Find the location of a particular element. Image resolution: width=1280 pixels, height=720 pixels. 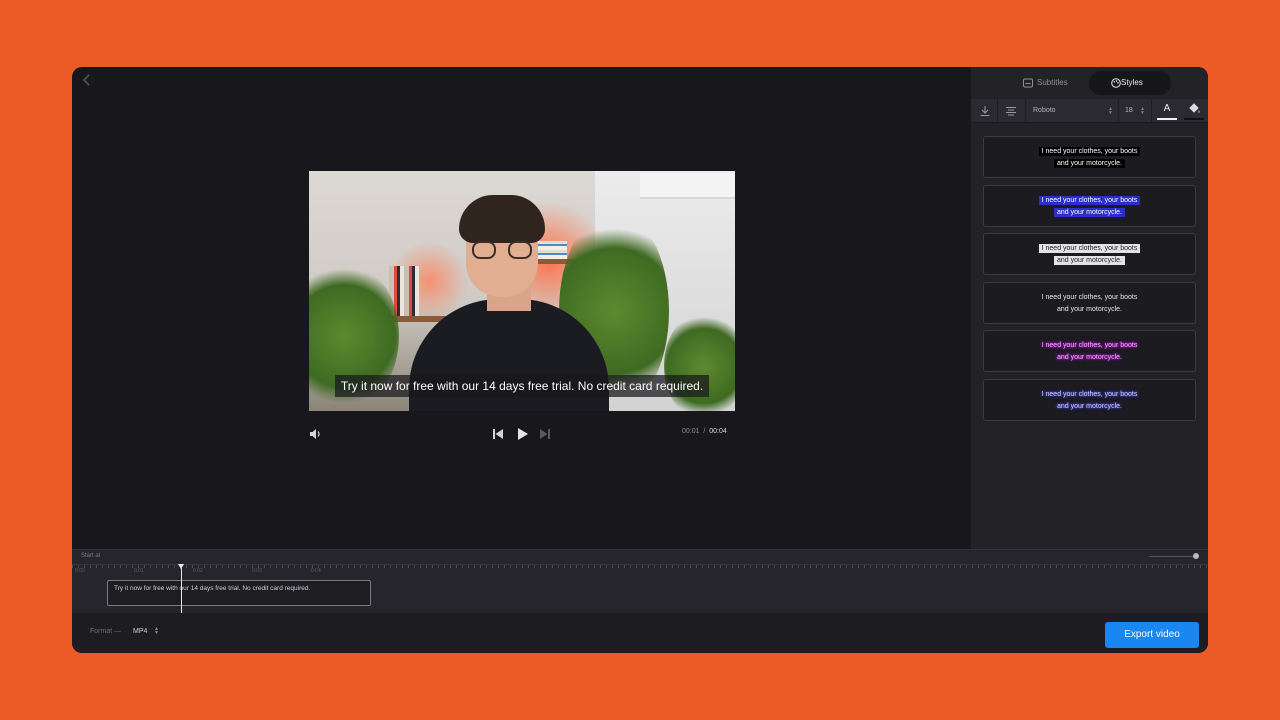

skip-forward-icon is located at coordinates (545, 434).